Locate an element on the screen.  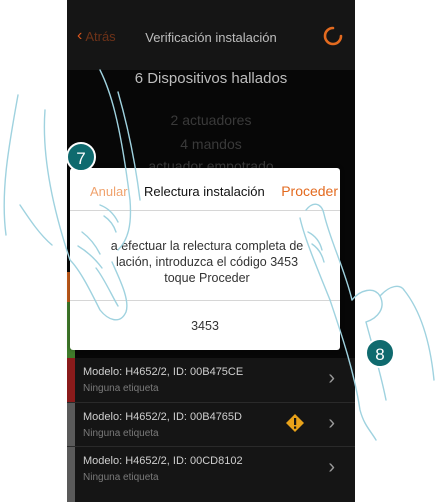
page-title: Verificación instalación is located at coordinates (211, 37).